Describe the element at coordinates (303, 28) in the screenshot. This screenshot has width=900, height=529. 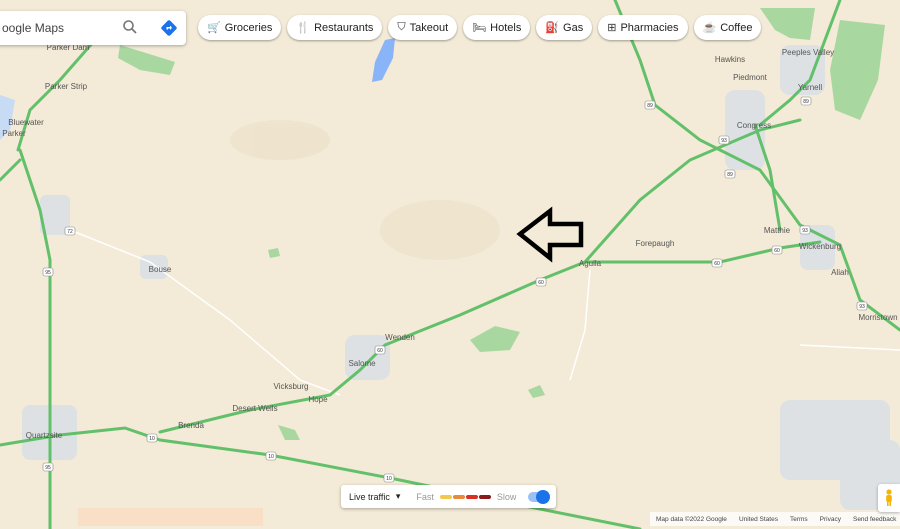
I see `fork-knife-icon: 🍴` at that location.